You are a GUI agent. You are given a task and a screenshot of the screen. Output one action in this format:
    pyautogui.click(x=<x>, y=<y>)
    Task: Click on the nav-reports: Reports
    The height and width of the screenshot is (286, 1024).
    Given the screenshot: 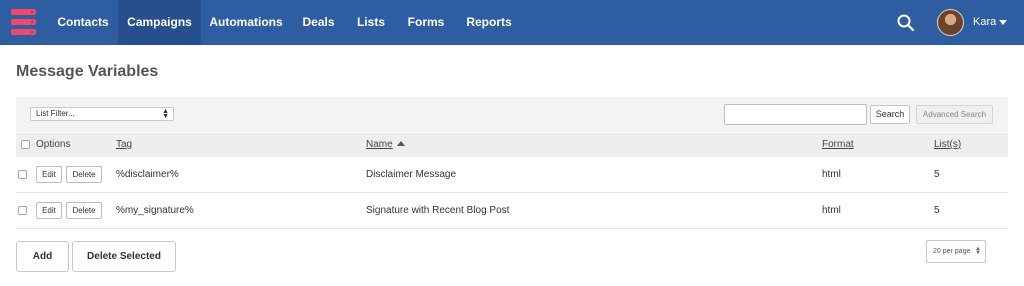 What is the action you would take?
    pyautogui.click(x=489, y=22)
    